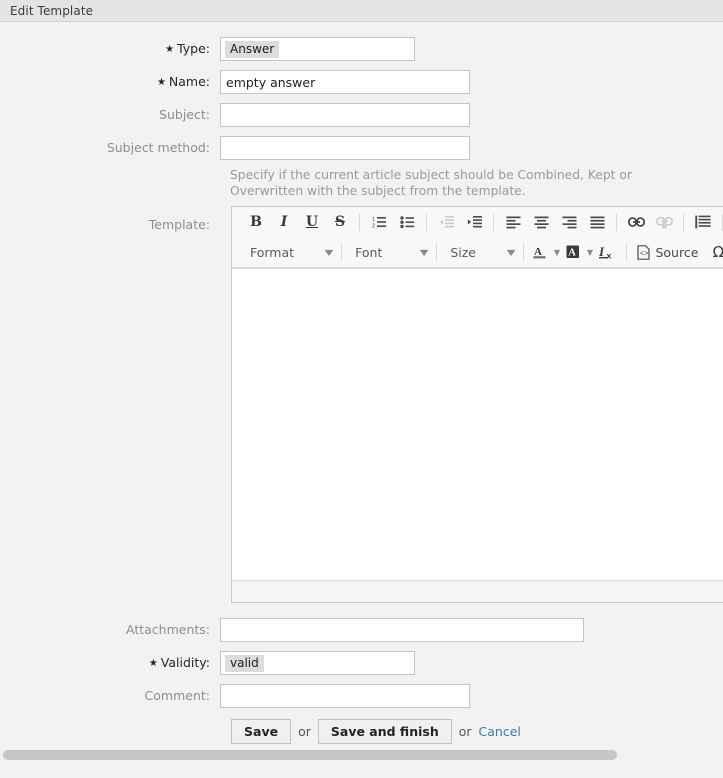 The height and width of the screenshot is (778, 723). I want to click on validity-selected-chip: valid, so click(244, 663).